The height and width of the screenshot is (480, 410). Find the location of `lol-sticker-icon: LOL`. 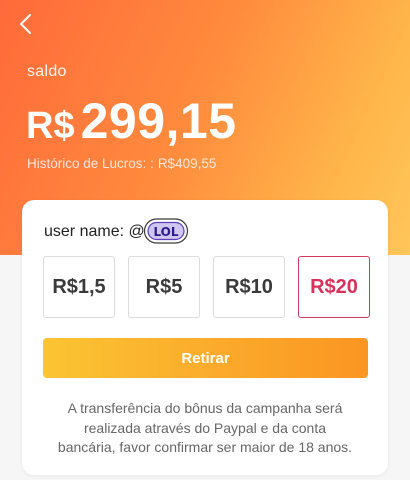

lol-sticker-icon: LOL is located at coordinates (165, 231).